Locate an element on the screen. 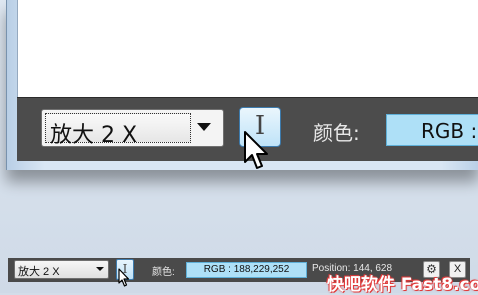  cursor-icon is located at coordinates (124, 277).